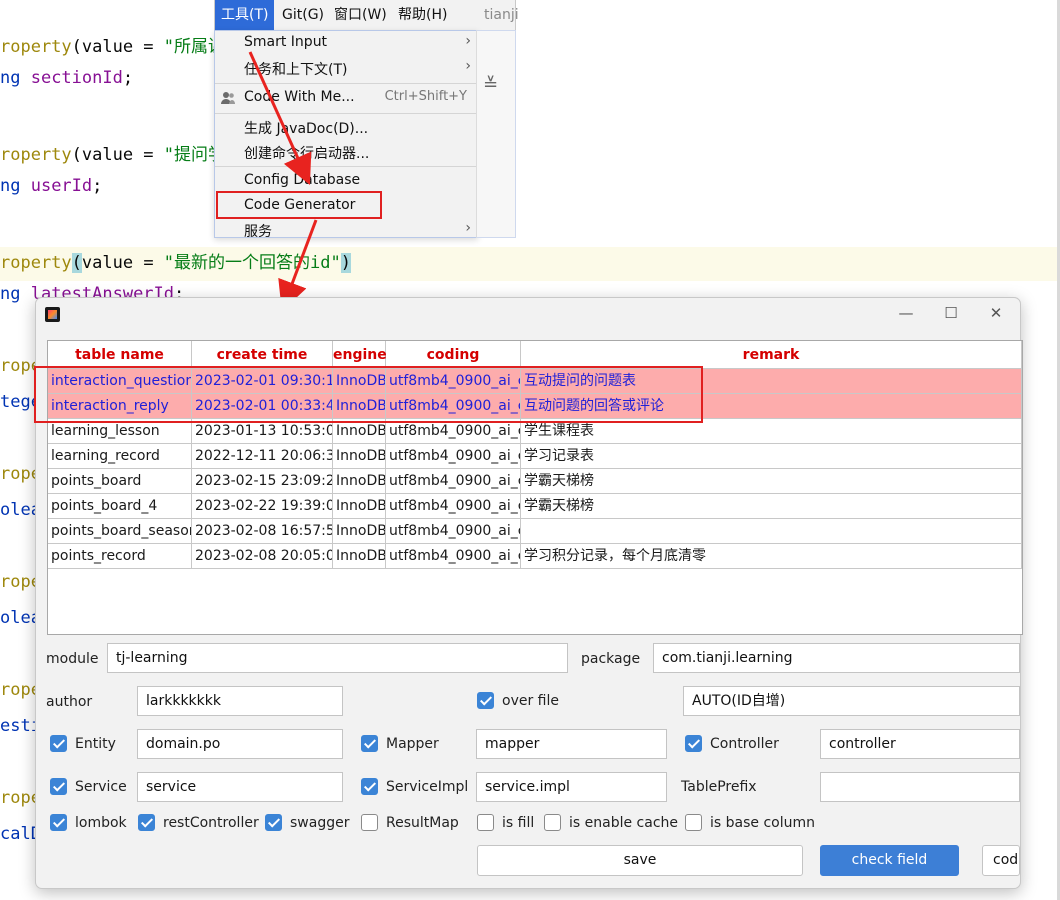 This screenshot has width=1060, height=900. What do you see at coordinates (552, 822) in the screenshot?
I see `enable-cache-checkbox` at bounding box center [552, 822].